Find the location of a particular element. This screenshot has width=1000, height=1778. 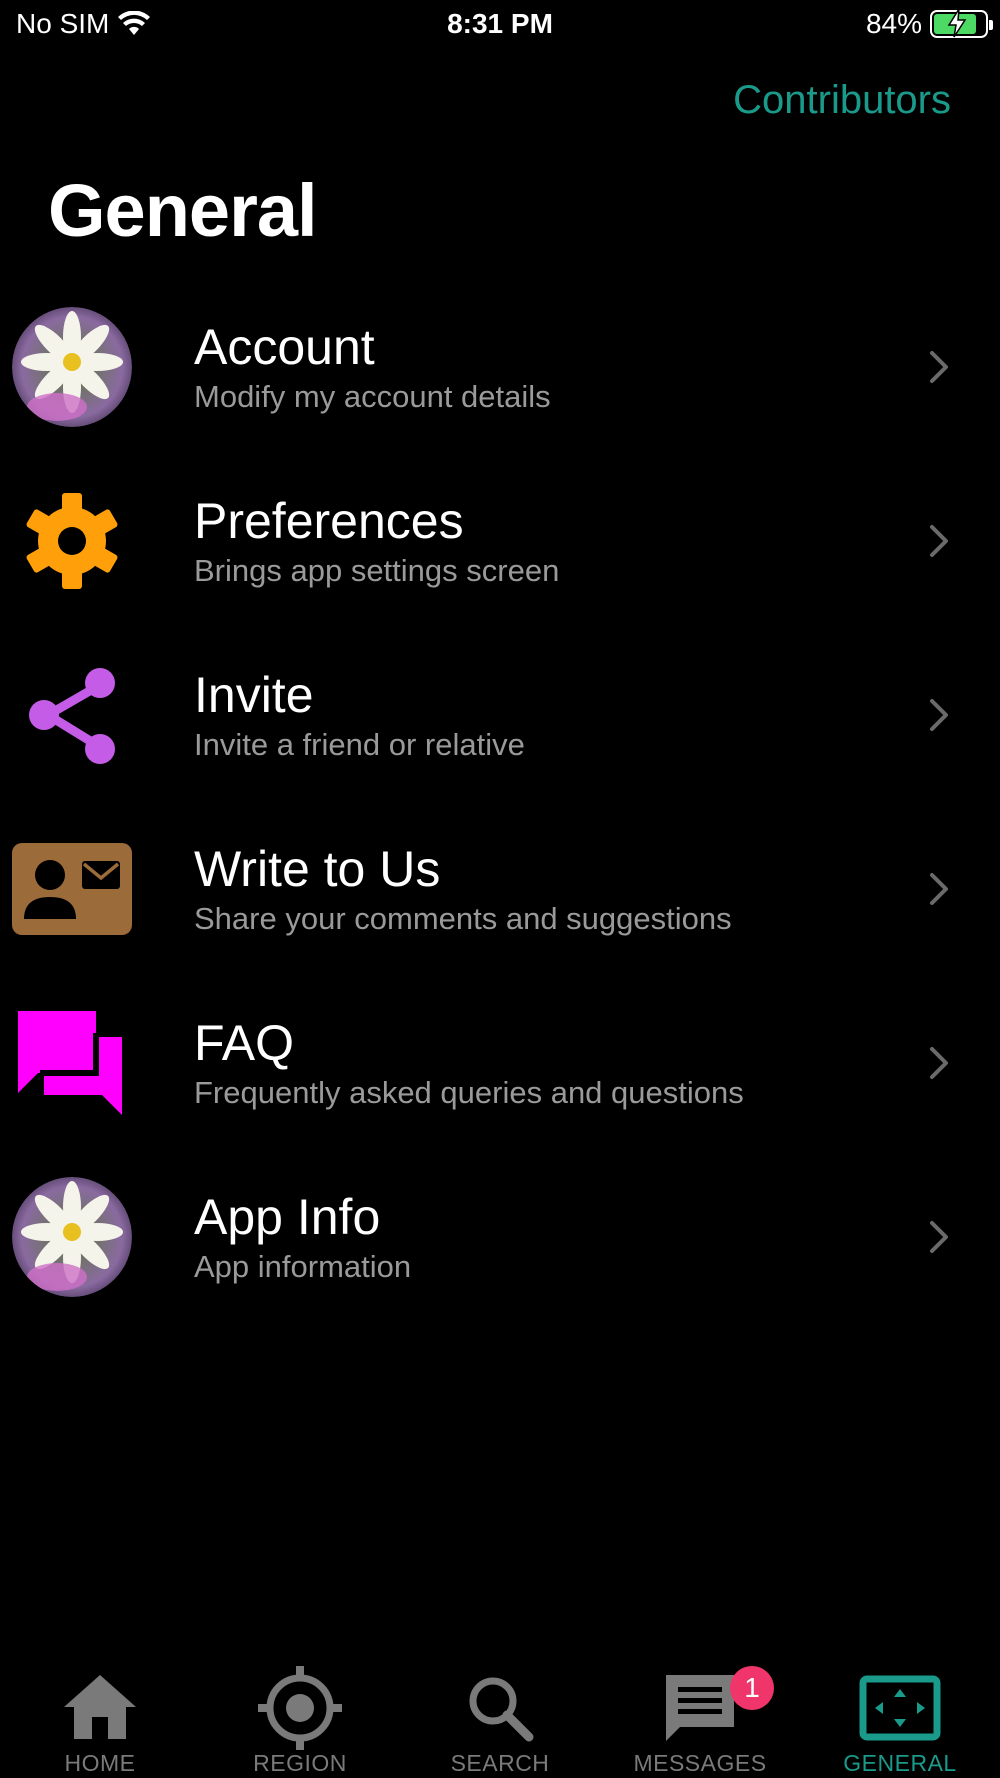

share-icon is located at coordinates (72, 716).